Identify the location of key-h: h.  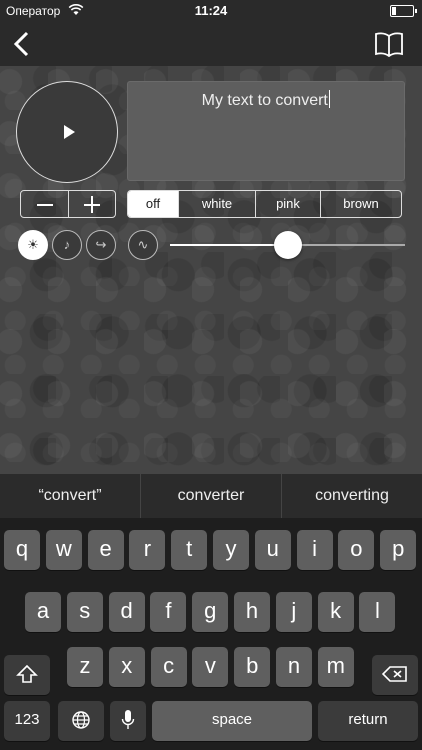
(252, 612).